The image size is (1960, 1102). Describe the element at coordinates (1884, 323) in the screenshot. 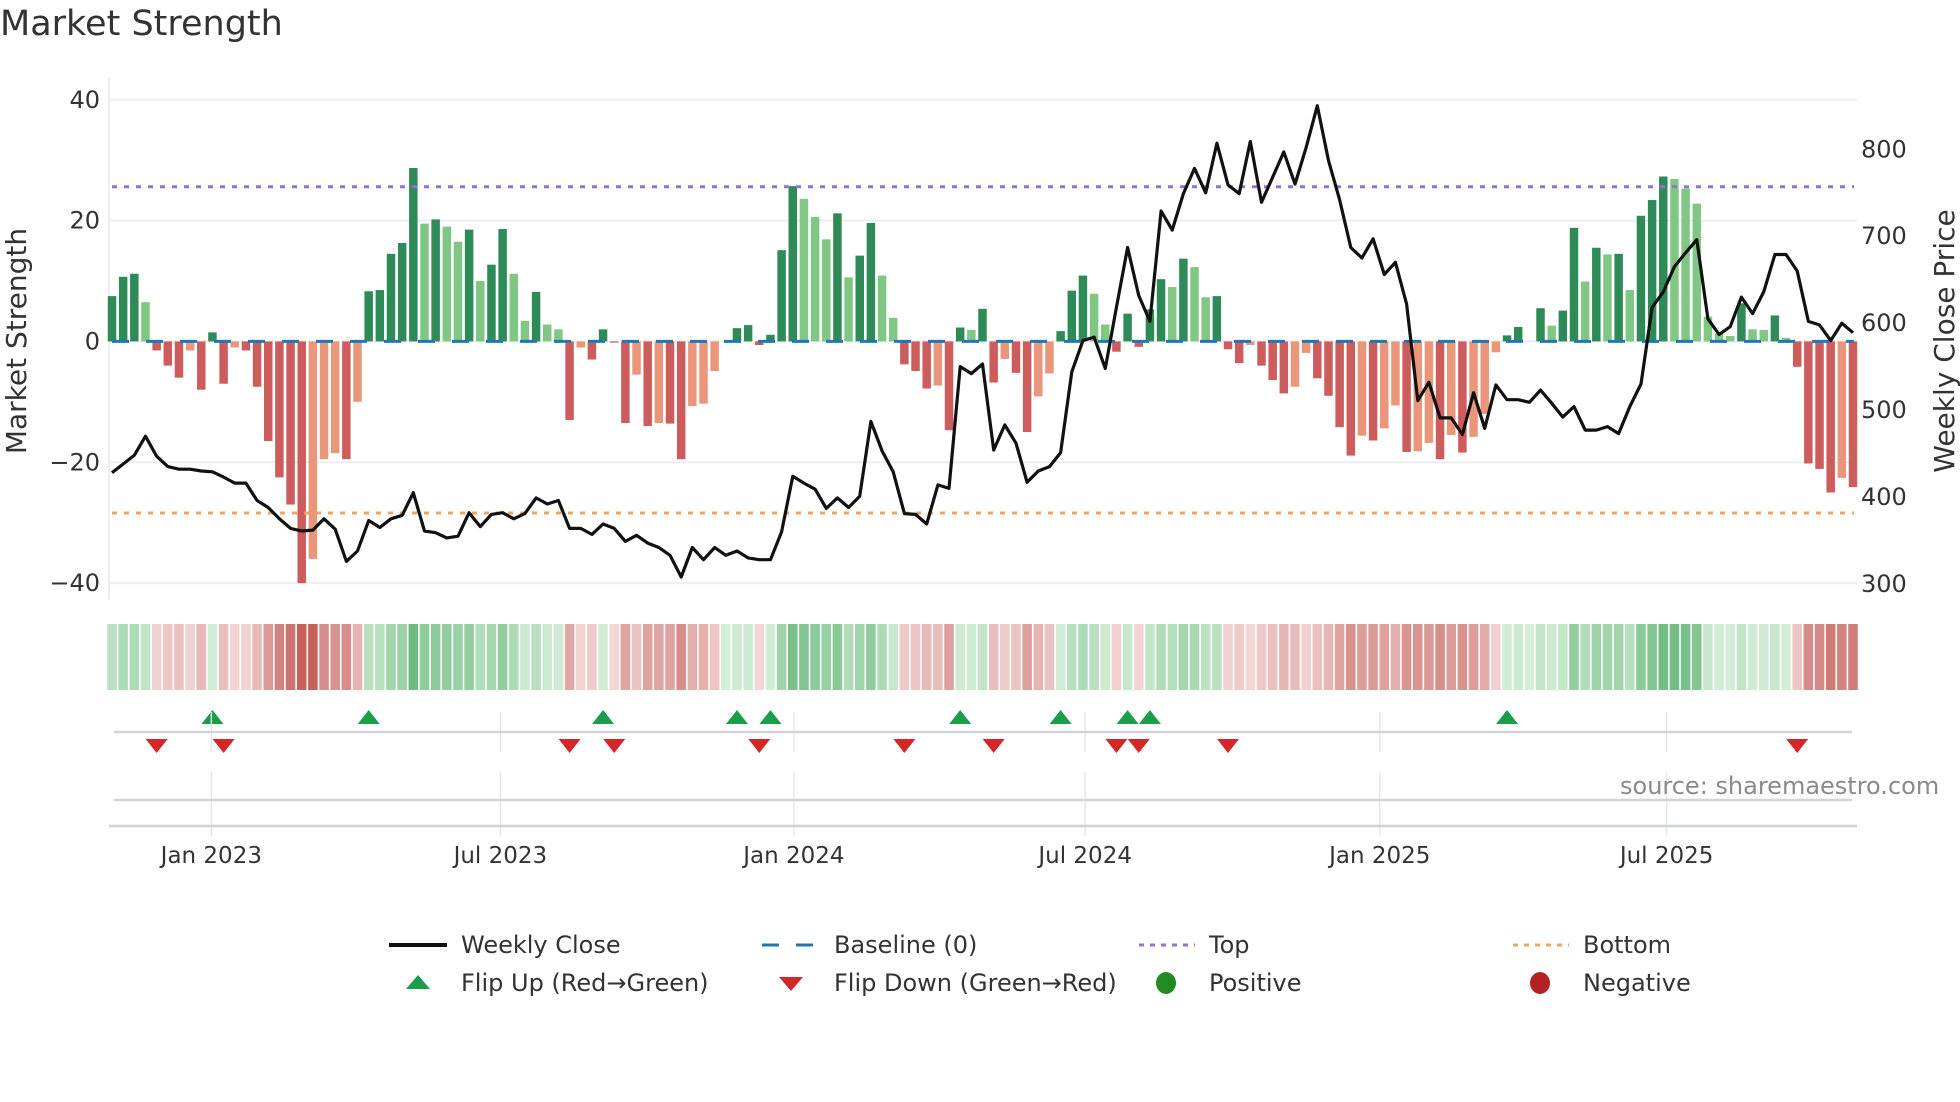

I see `y-tick-label-right: 600` at that location.